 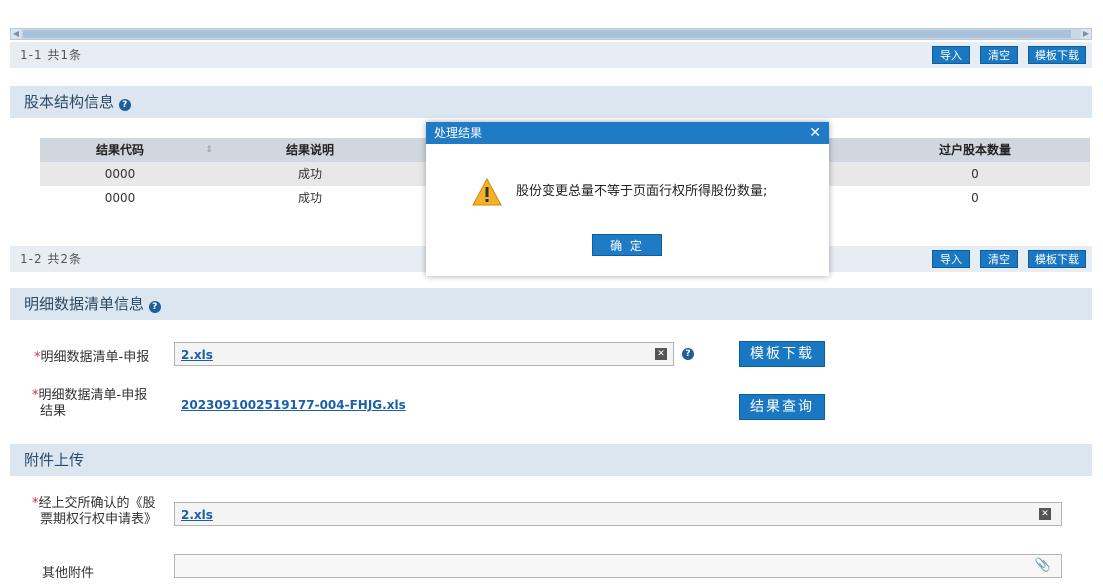 What do you see at coordinates (89, 404) in the screenshot?
I see `field-label: *明细数据清单-申报 结果` at bounding box center [89, 404].